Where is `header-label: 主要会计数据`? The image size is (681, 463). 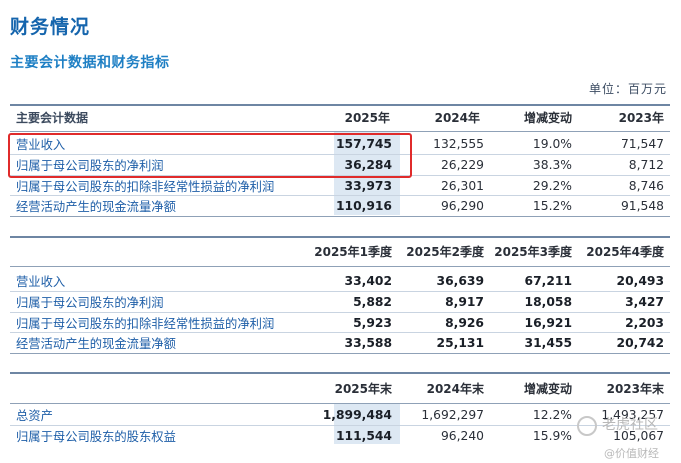 header-label: 主要会计数据 is located at coordinates (52, 117).